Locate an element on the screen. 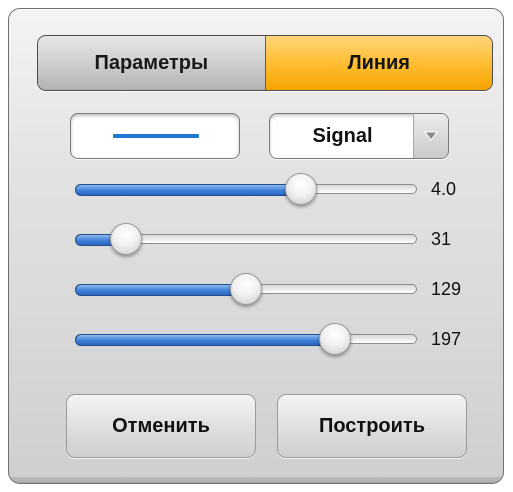 Image resolution: width=513 pixels, height=492 pixels. tab-parameters: Параметры is located at coordinates (152, 63).